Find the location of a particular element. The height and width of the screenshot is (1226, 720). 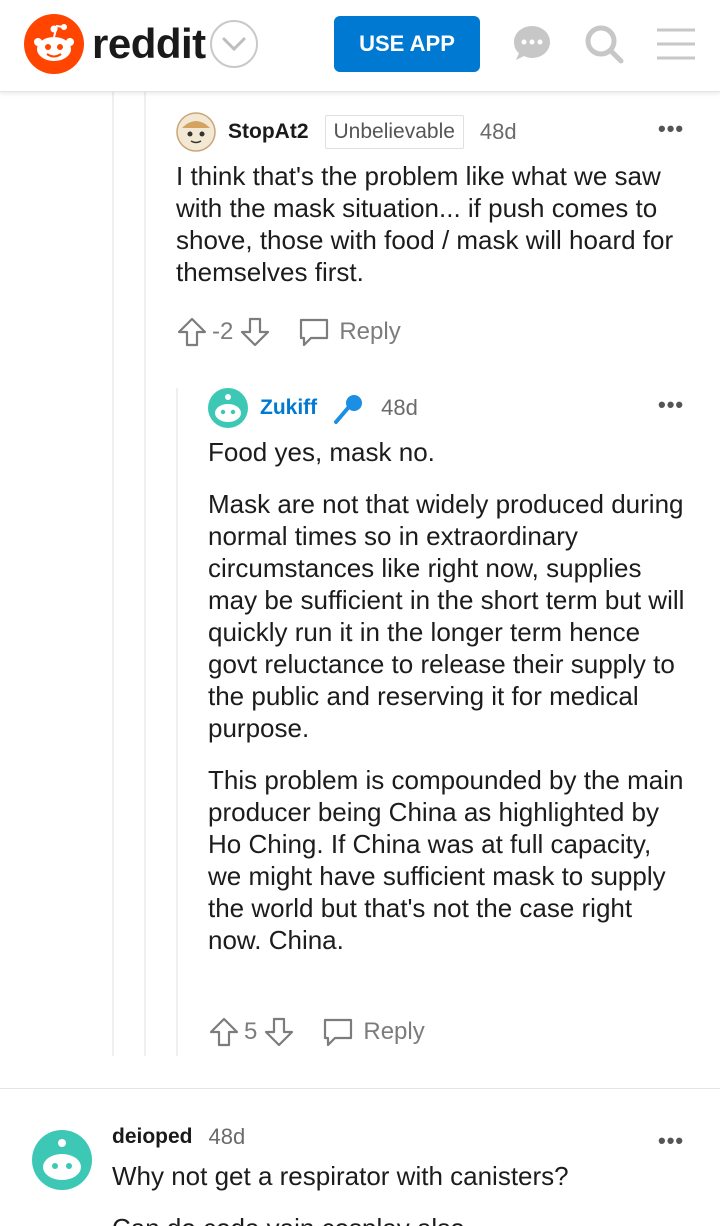

chat-icon is located at coordinates (532, 44).